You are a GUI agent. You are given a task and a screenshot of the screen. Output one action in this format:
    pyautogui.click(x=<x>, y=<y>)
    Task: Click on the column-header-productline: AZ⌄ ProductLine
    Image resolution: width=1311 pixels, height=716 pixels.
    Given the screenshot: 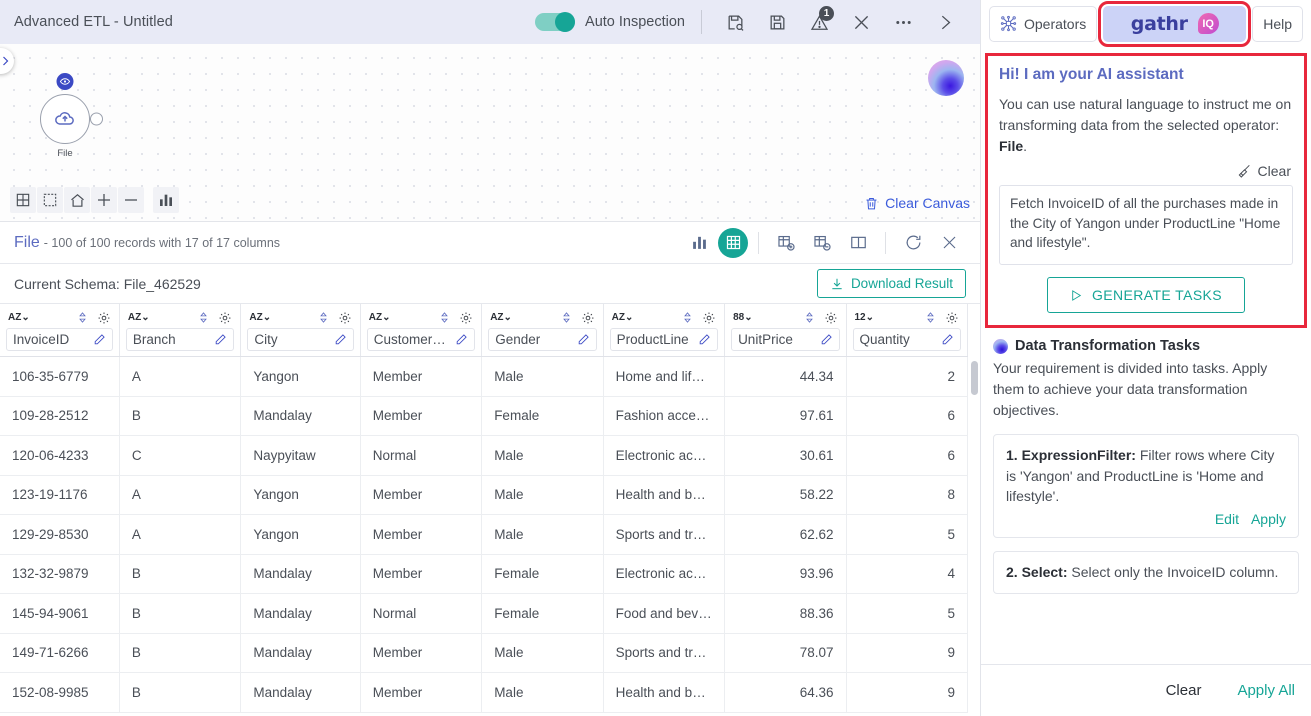 What is the action you would take?
    pyautogui.click(x=664, y=330)
    